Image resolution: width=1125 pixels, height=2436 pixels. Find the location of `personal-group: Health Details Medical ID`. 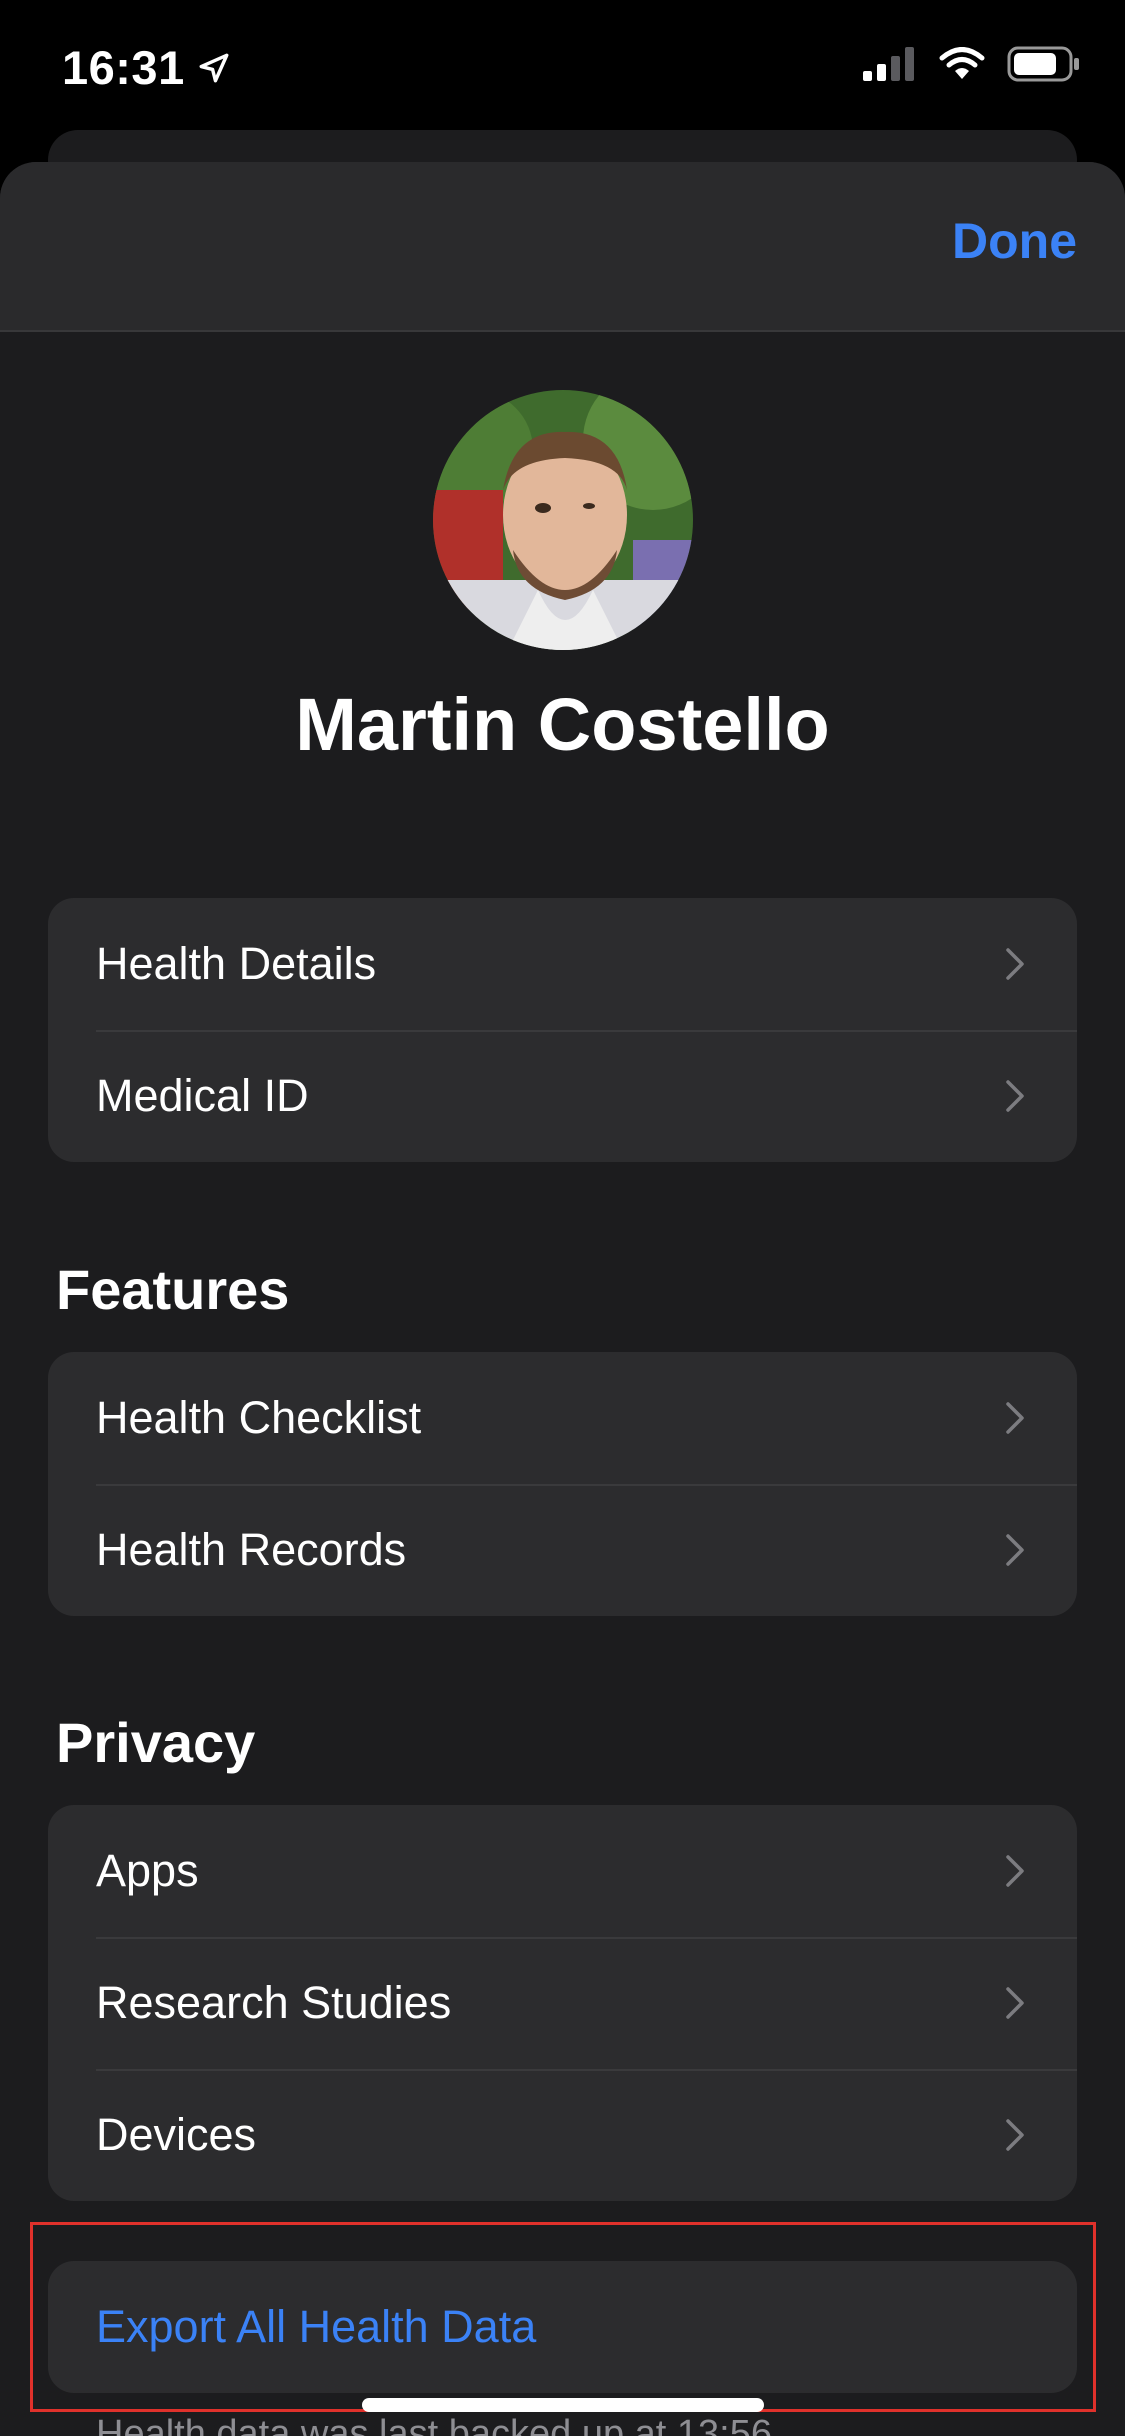

personal-group: Health Details Medical ID is located at coordinates (562, 1030).